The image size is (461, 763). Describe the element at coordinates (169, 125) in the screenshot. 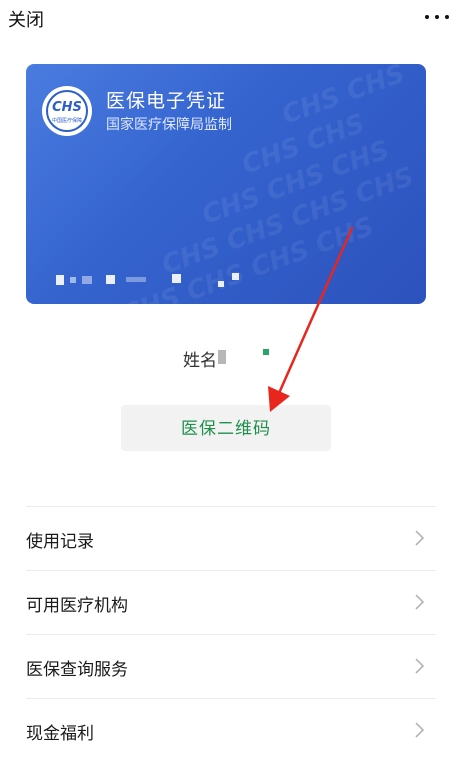

I see `card-subtitle: 国家医疗保障局监制` at that location.